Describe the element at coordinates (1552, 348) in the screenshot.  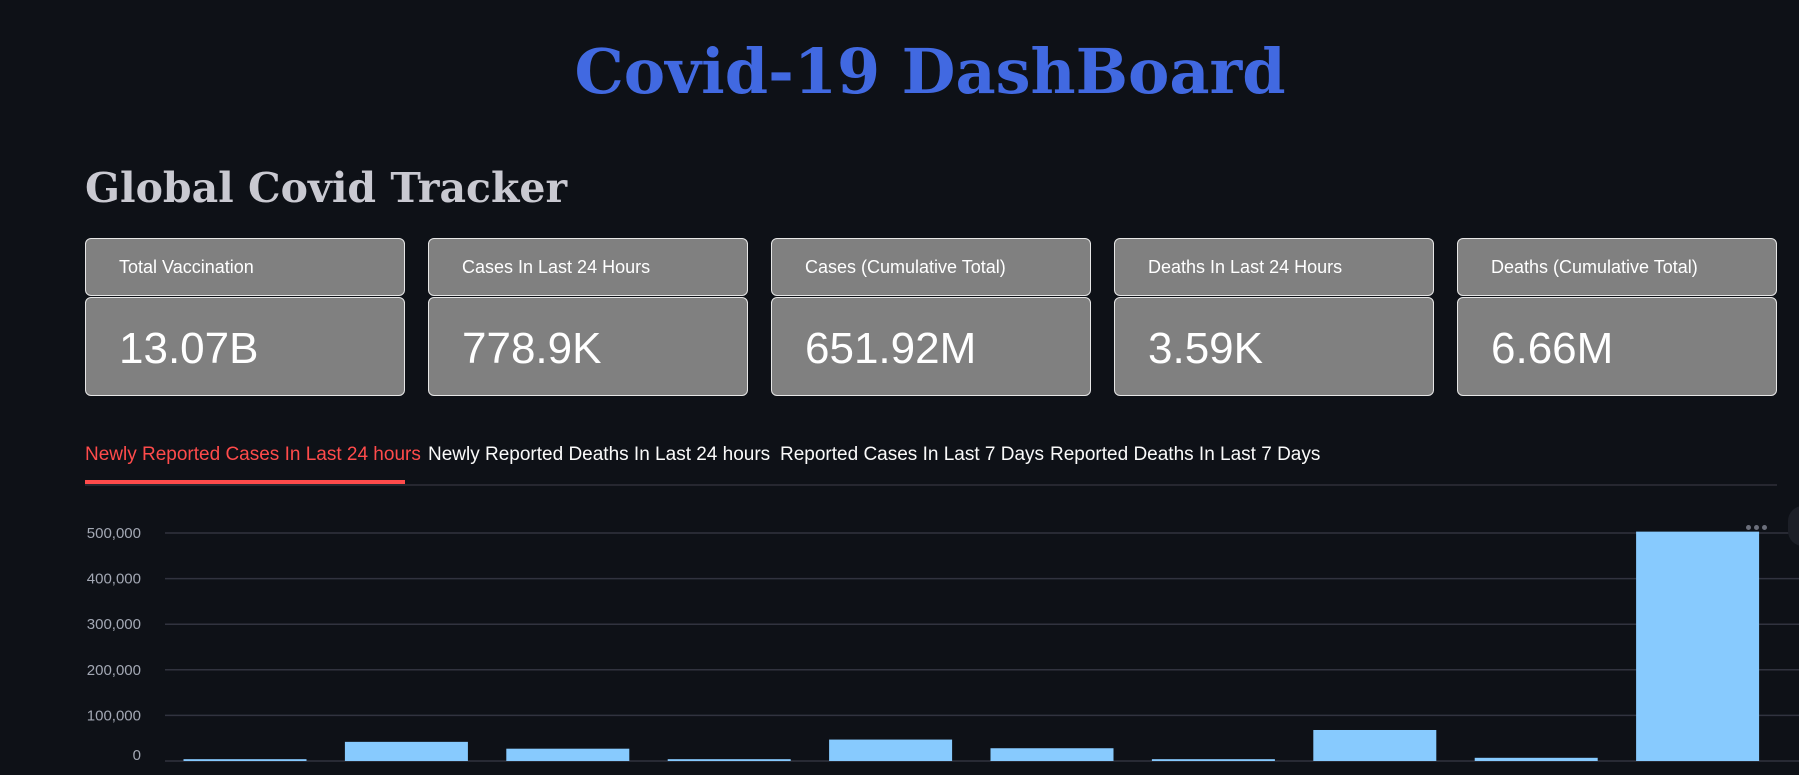
I see `metric-value: 6.66M` at that location.